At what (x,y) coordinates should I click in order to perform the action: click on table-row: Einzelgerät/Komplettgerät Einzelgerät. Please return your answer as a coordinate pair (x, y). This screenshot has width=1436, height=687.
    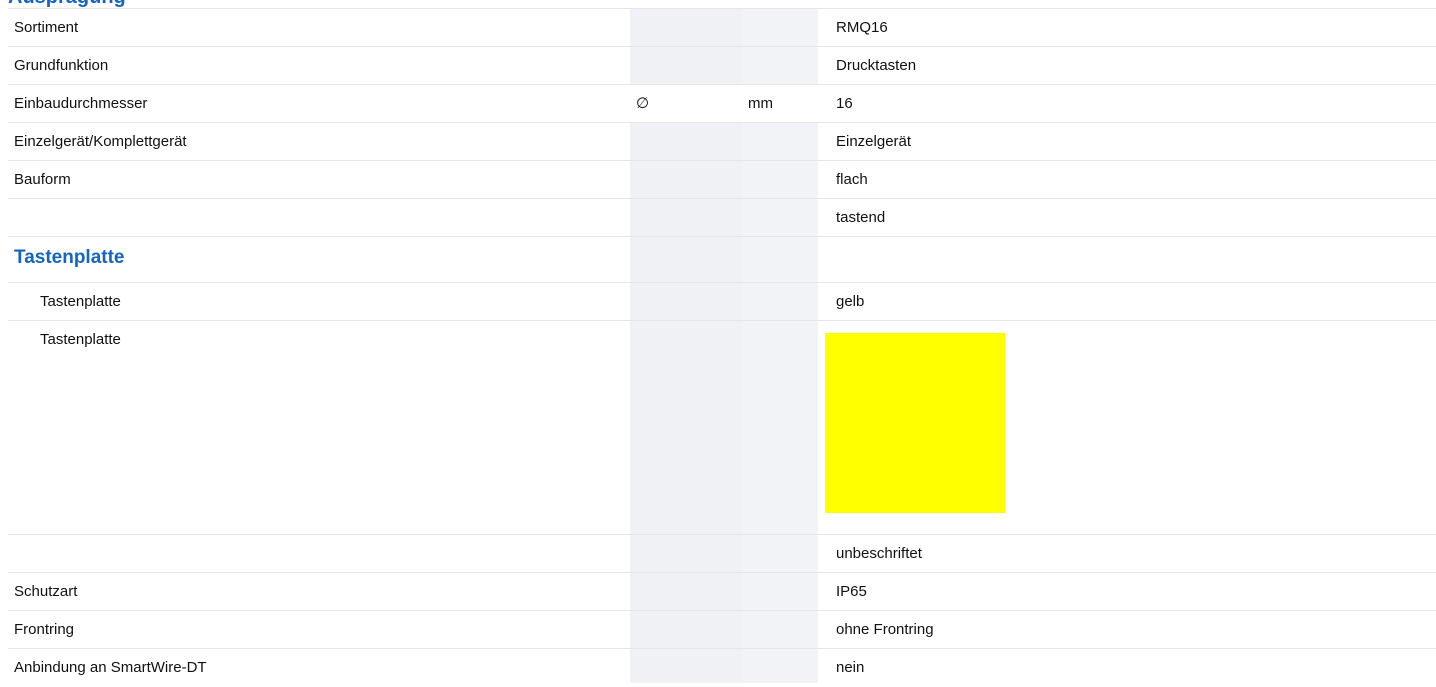
    Looking at the image, I should click on (718, 142).